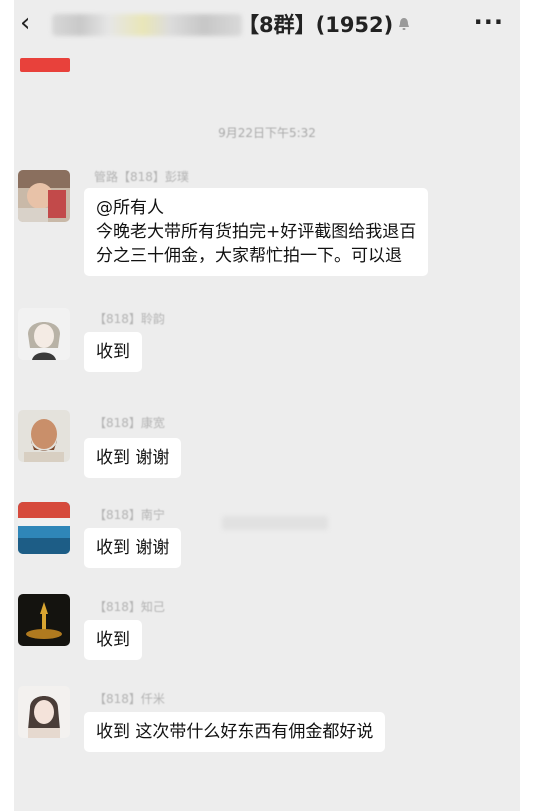 The image size is (550, 811). Describe the element at coordinates (129, 607) in the screenshot. I see `sender-name: 【818】知己` at that location.